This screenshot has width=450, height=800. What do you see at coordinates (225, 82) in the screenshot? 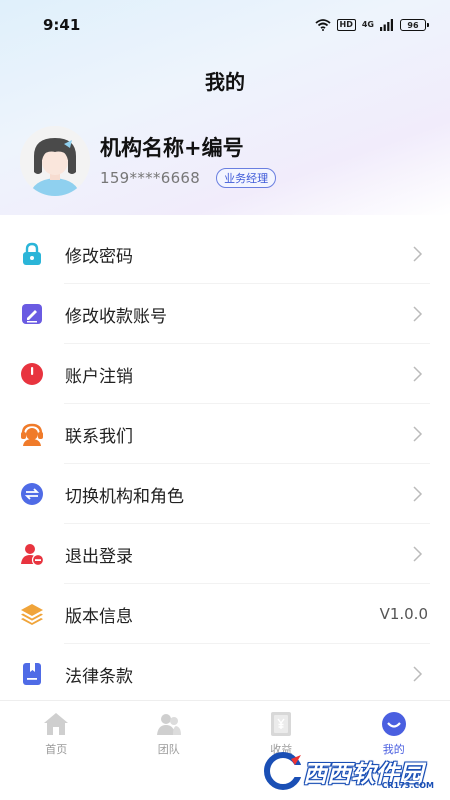
I see `page-title: 我的` at bounding box center [225, 82].